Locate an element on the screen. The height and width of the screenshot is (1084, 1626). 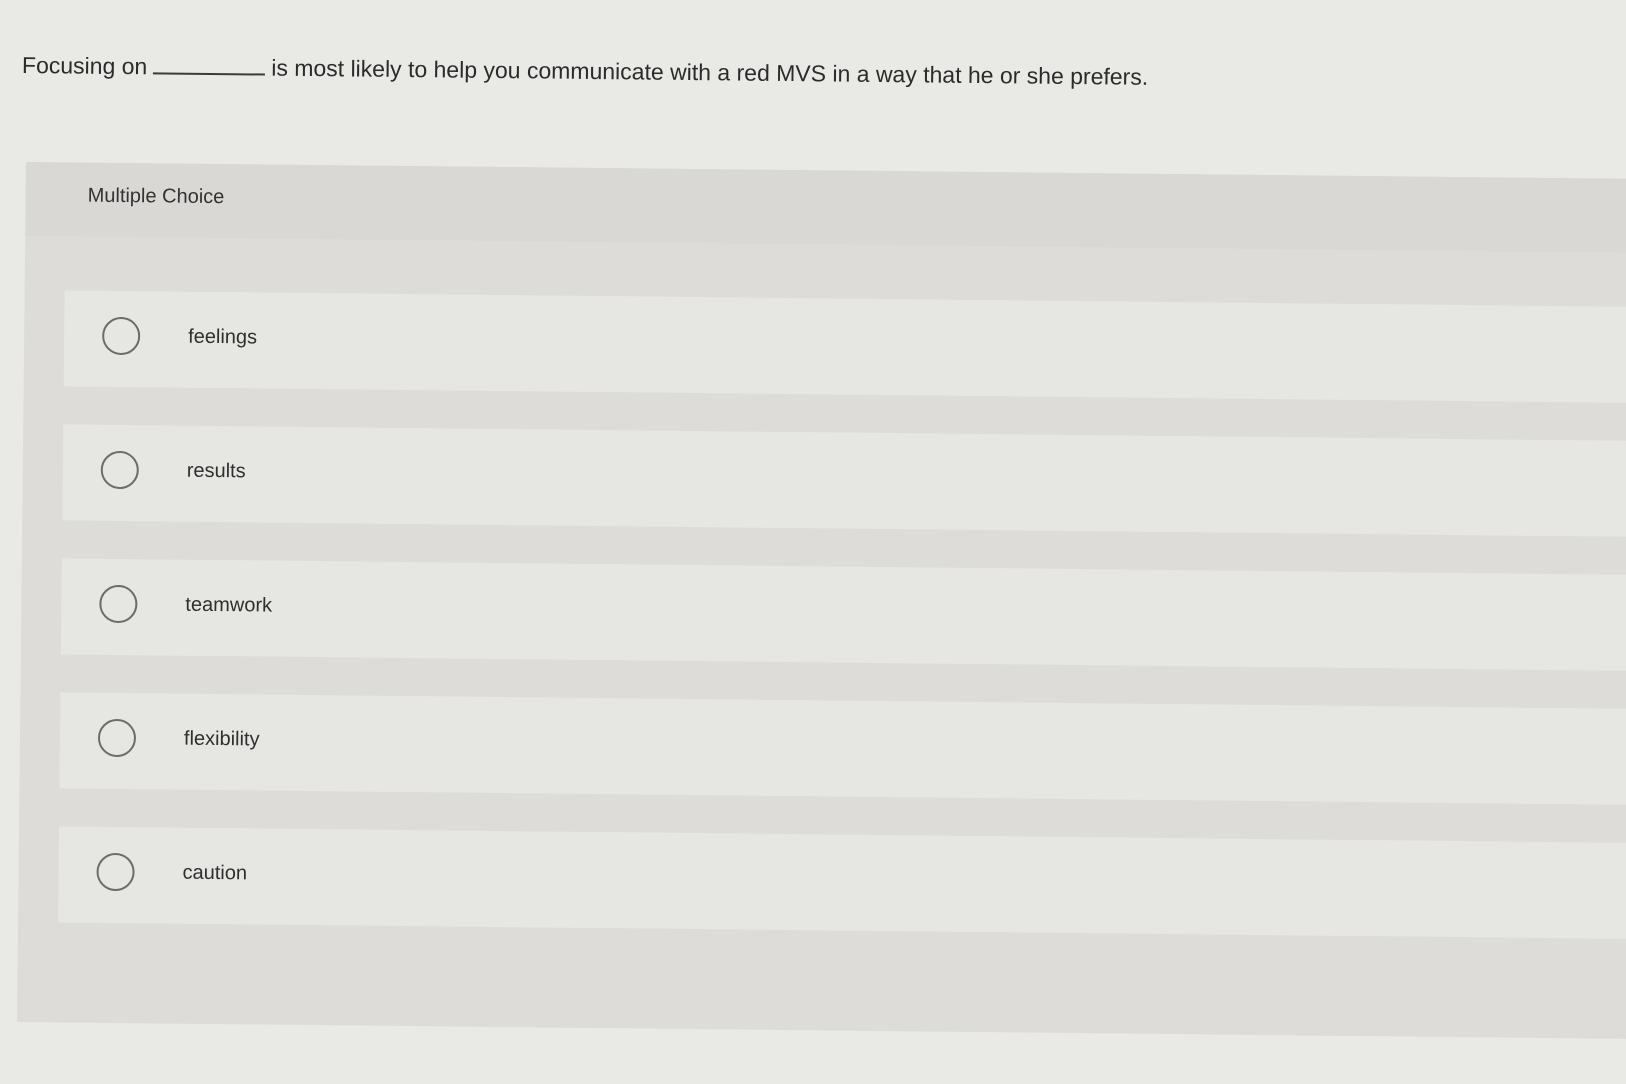
option-label: feelings is located at coordinates (223, 337).